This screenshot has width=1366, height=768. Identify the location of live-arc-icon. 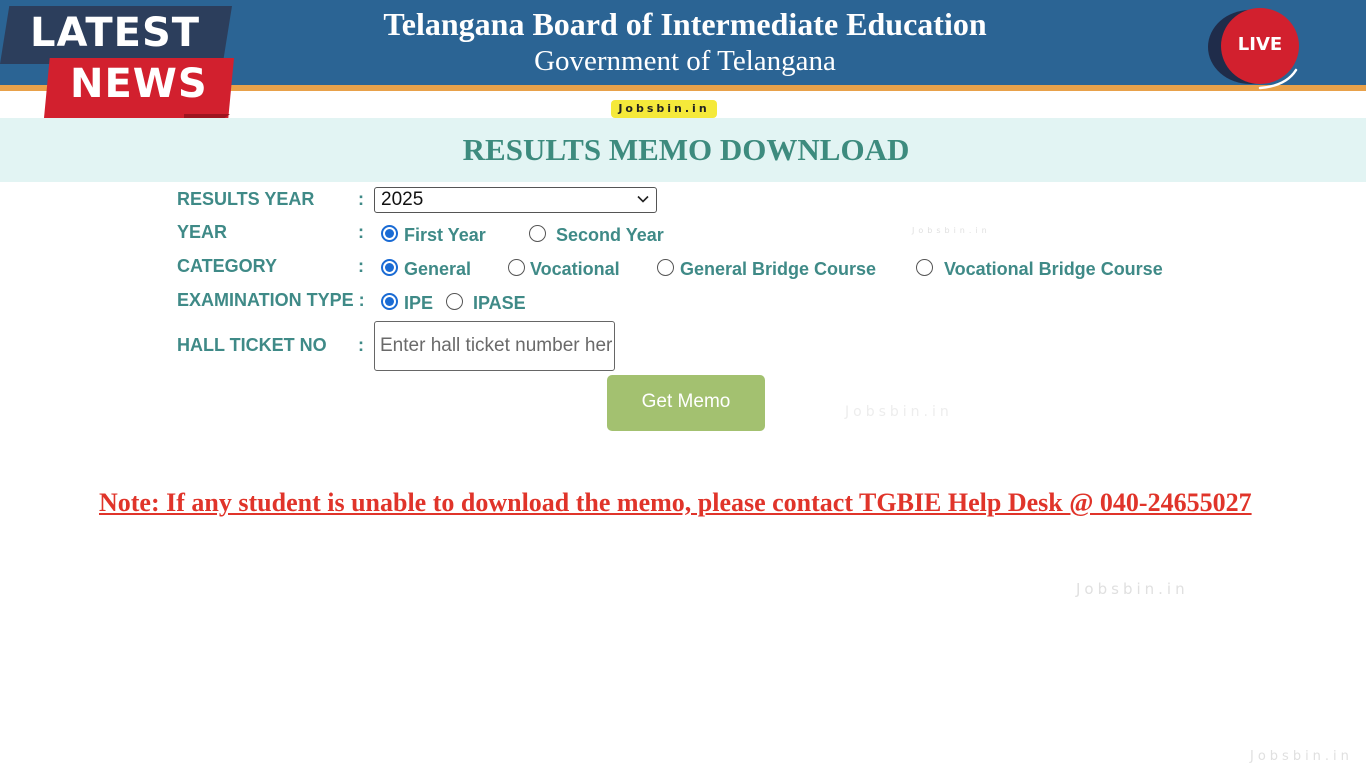
(1278, 79).